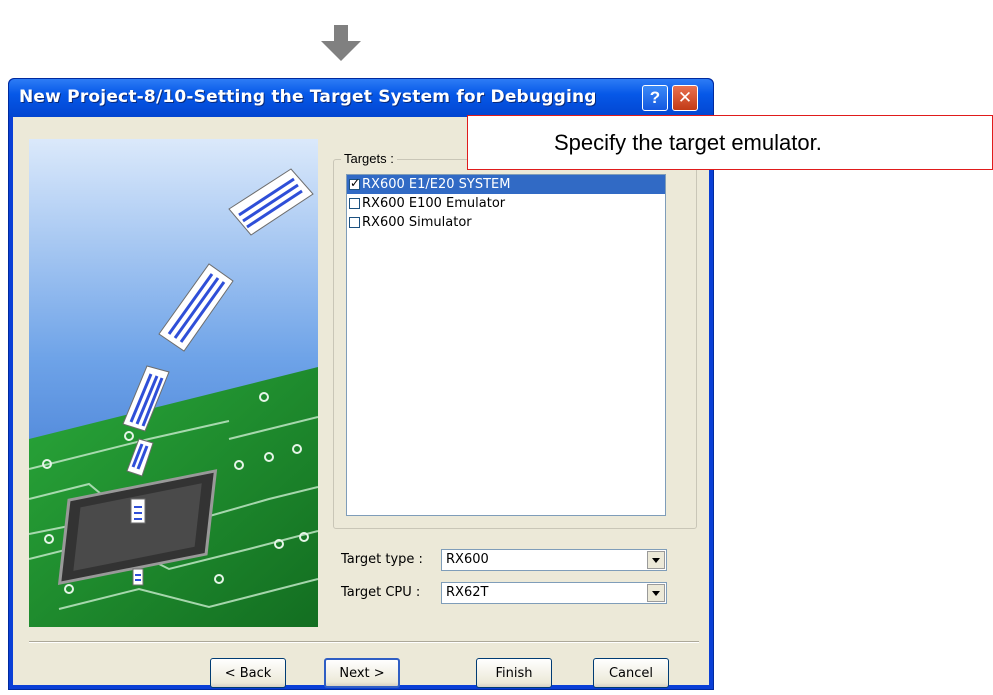 This screenshot has height=695, width=993. I want to click on targets-label: Targets :, so click(369, 158).